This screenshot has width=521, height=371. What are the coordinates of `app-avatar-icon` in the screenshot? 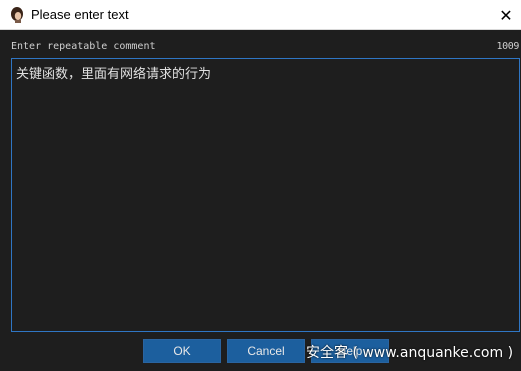 It's located at (17, 14).